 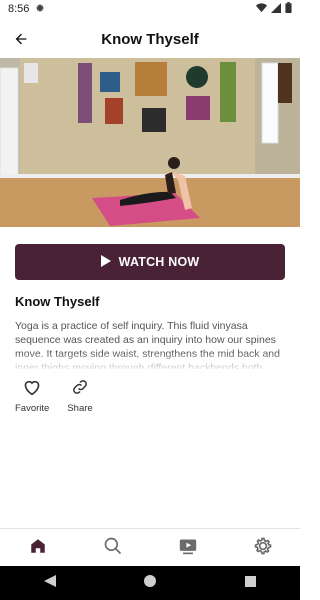 What do you see at coordinates (150, 547) in the screenshot?
I see `bottom-navigation` at bounding box center [150, 547].